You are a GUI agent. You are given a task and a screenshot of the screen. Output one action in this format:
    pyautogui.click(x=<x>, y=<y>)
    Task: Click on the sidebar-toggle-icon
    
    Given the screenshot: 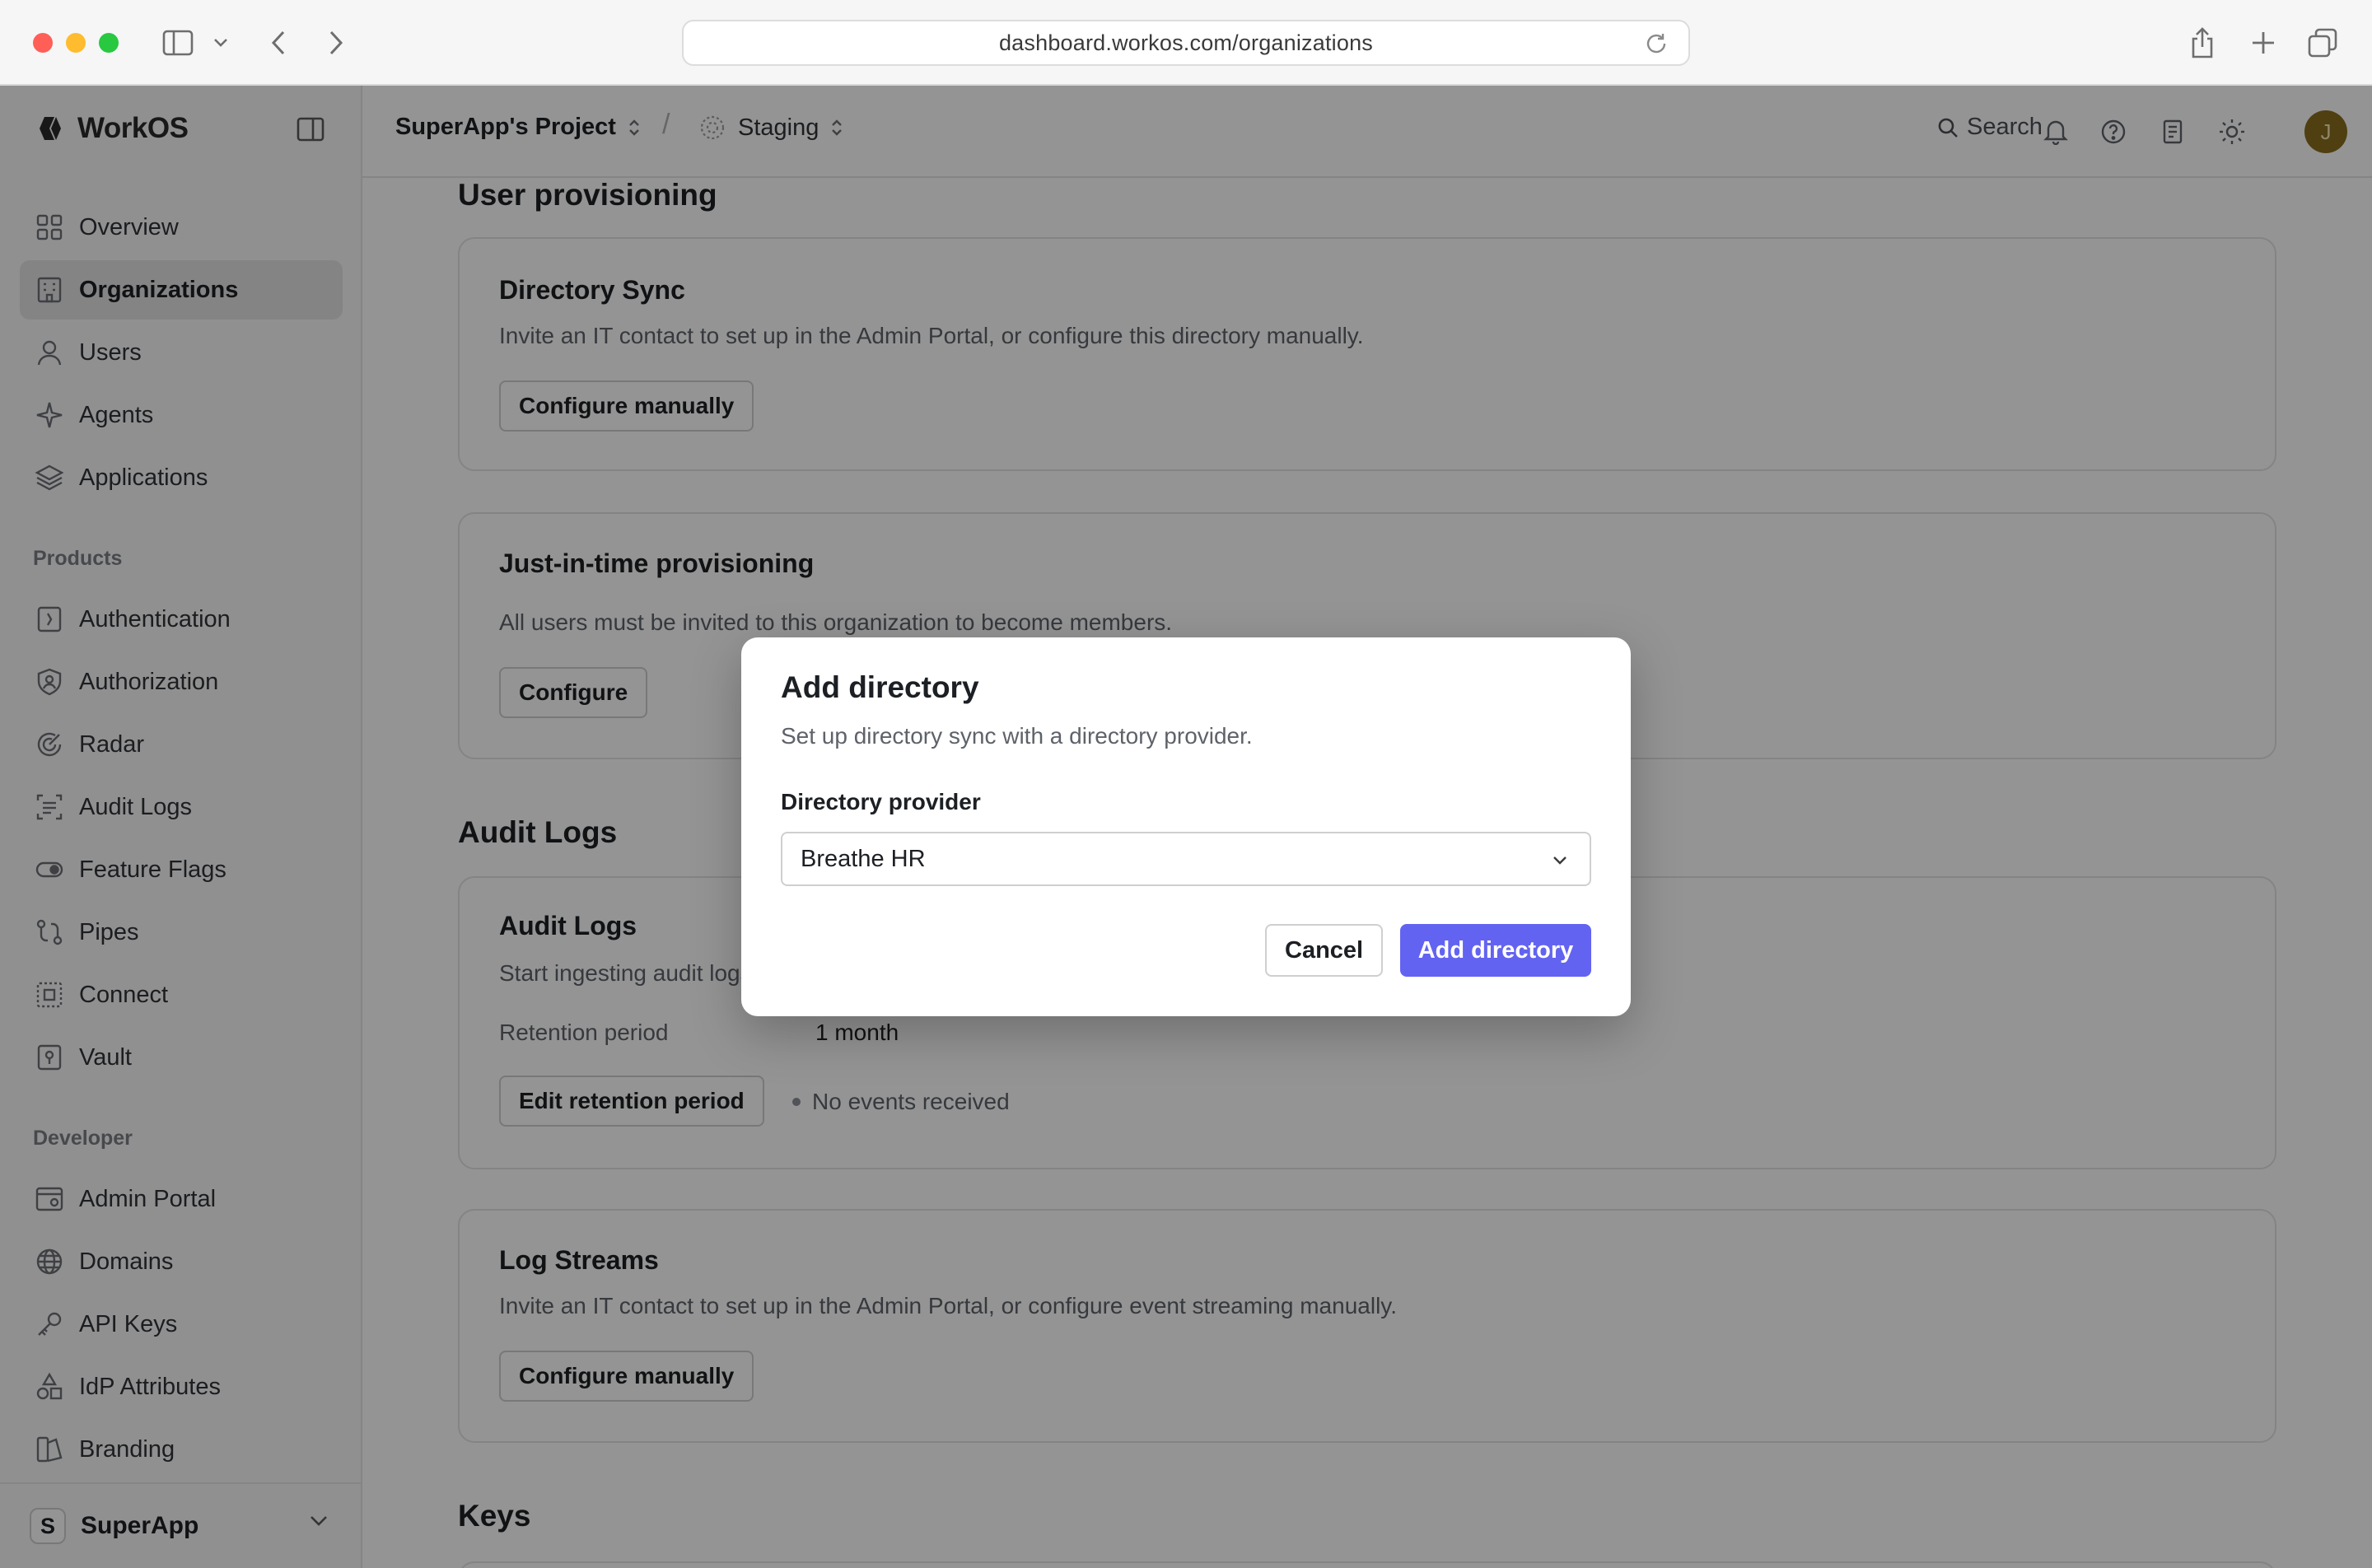 What is the action you would take?
    pyautogui.click(x=178, y=43)
    